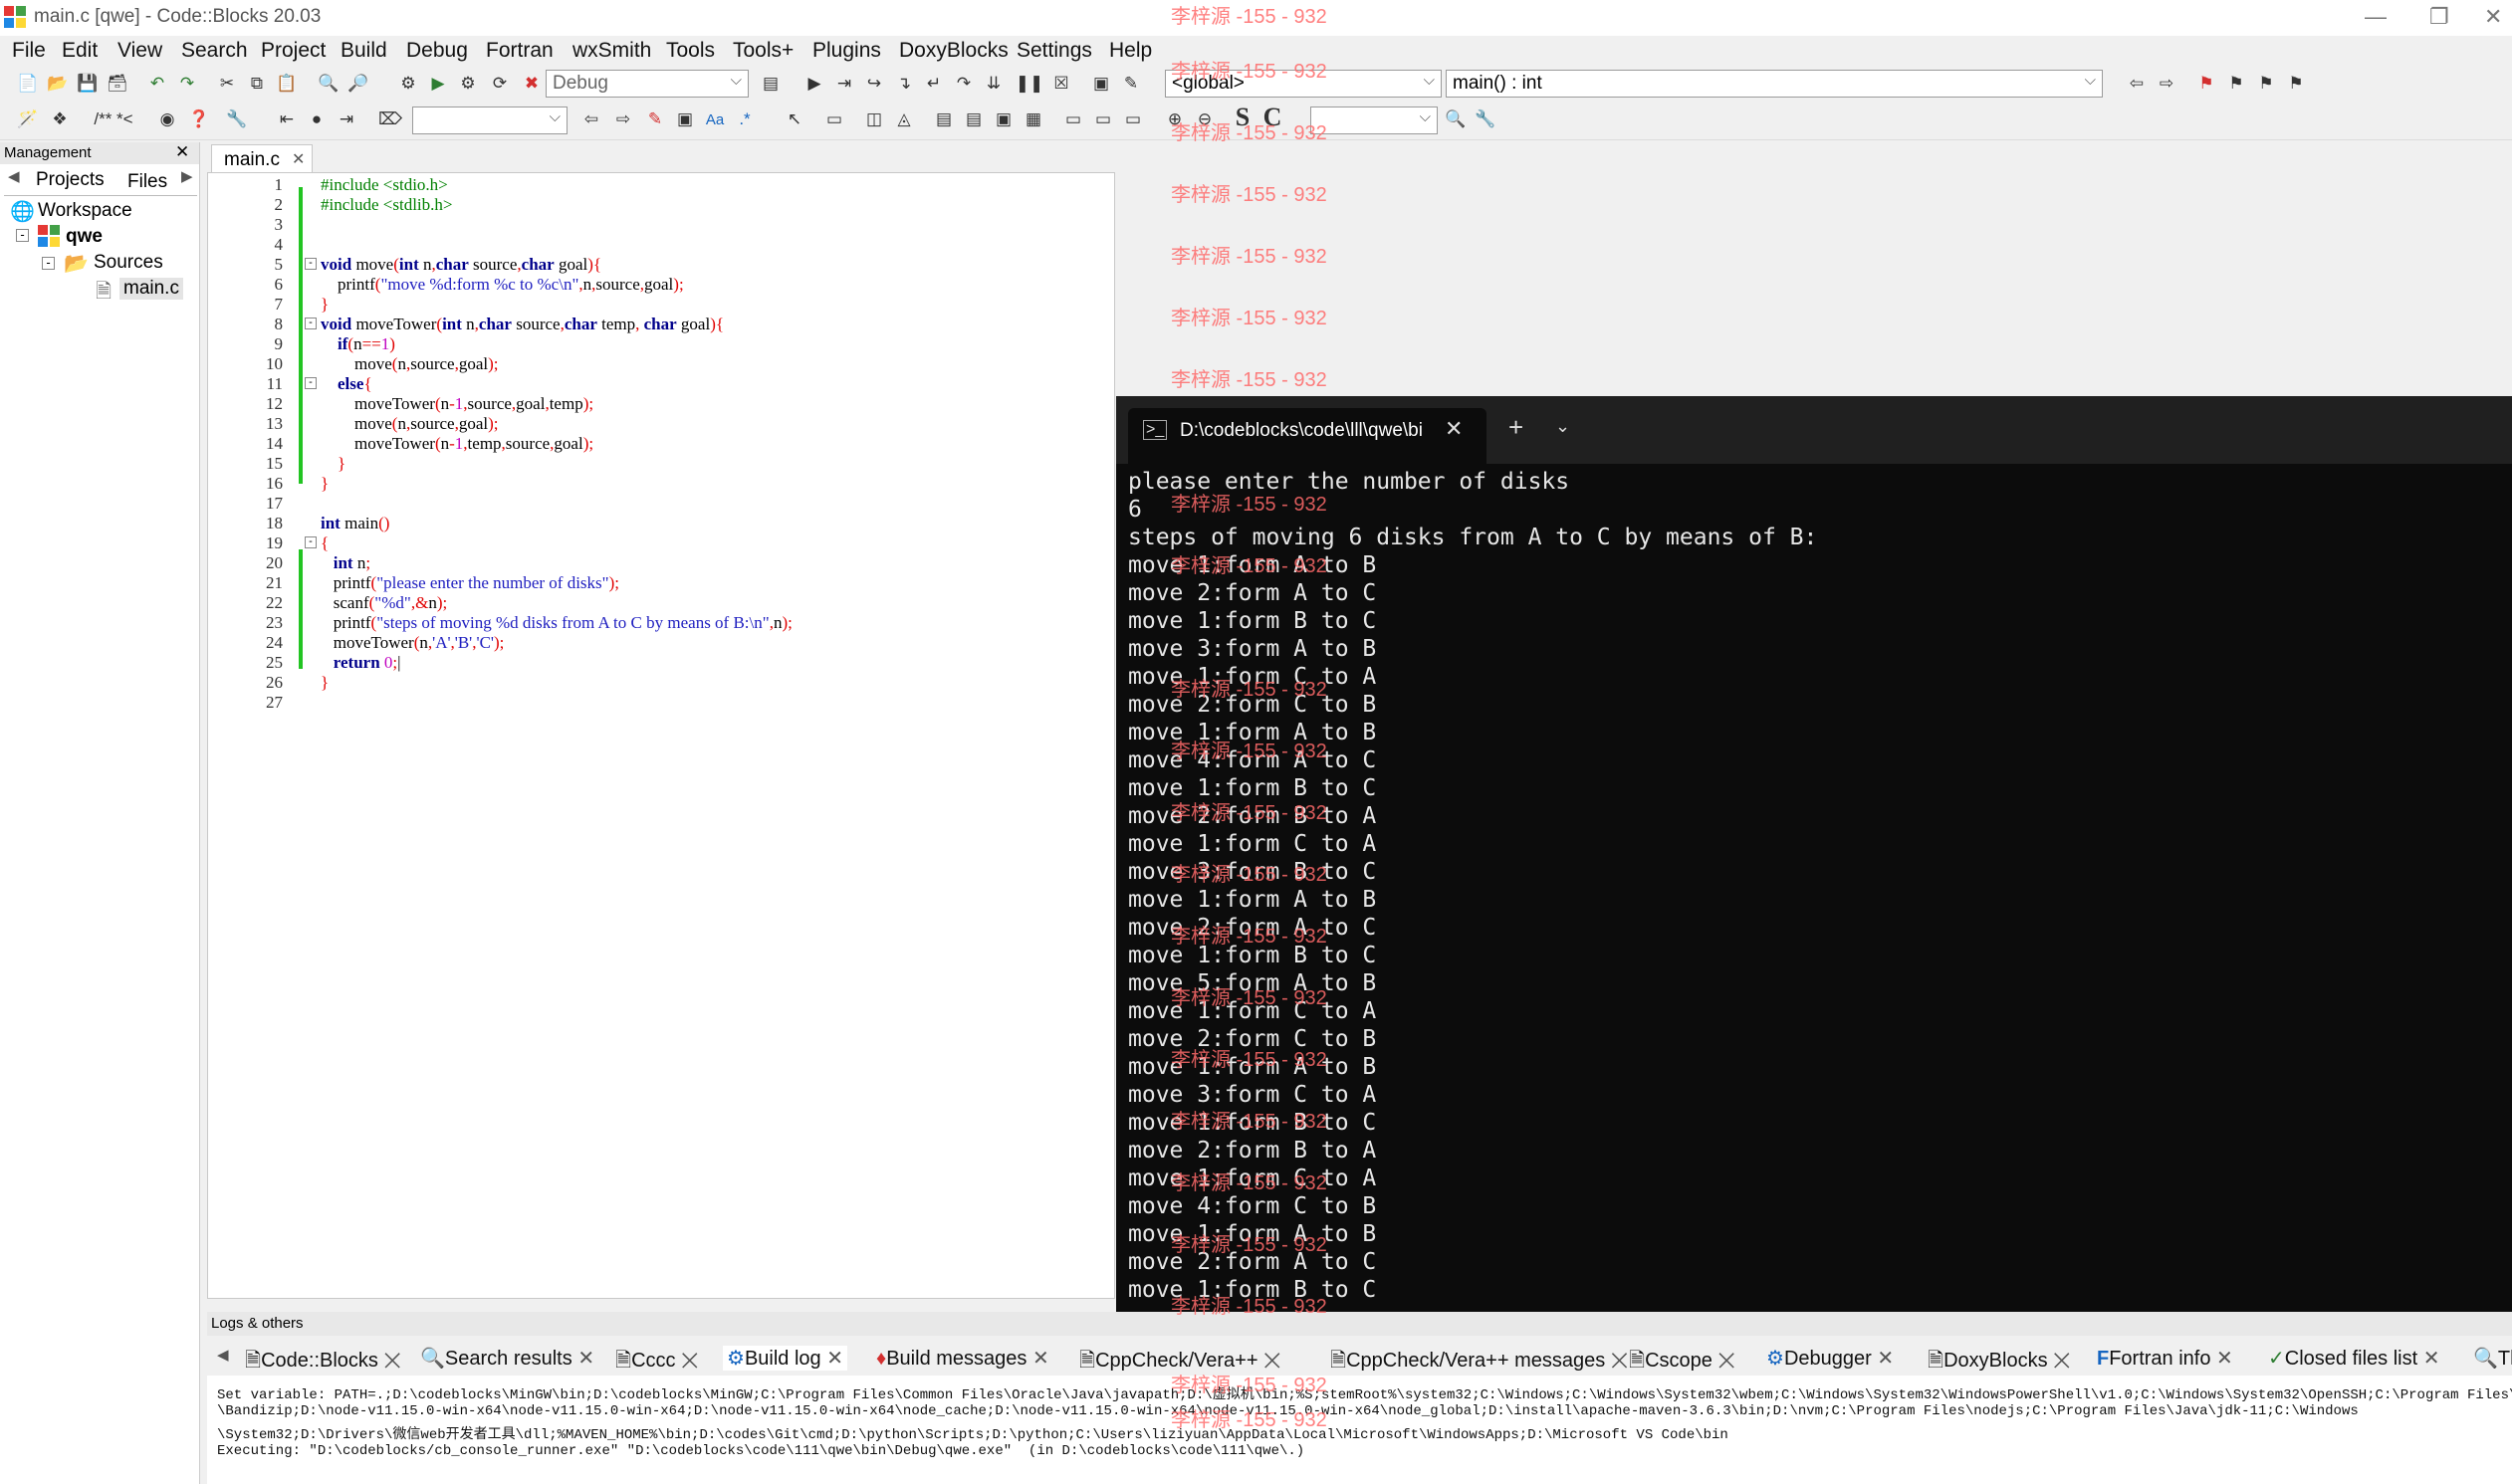  What do you see at coordinates (85, 211) in the screenshot?
I see `tree-workspace: Workspace` at bounding box center [85, 211].